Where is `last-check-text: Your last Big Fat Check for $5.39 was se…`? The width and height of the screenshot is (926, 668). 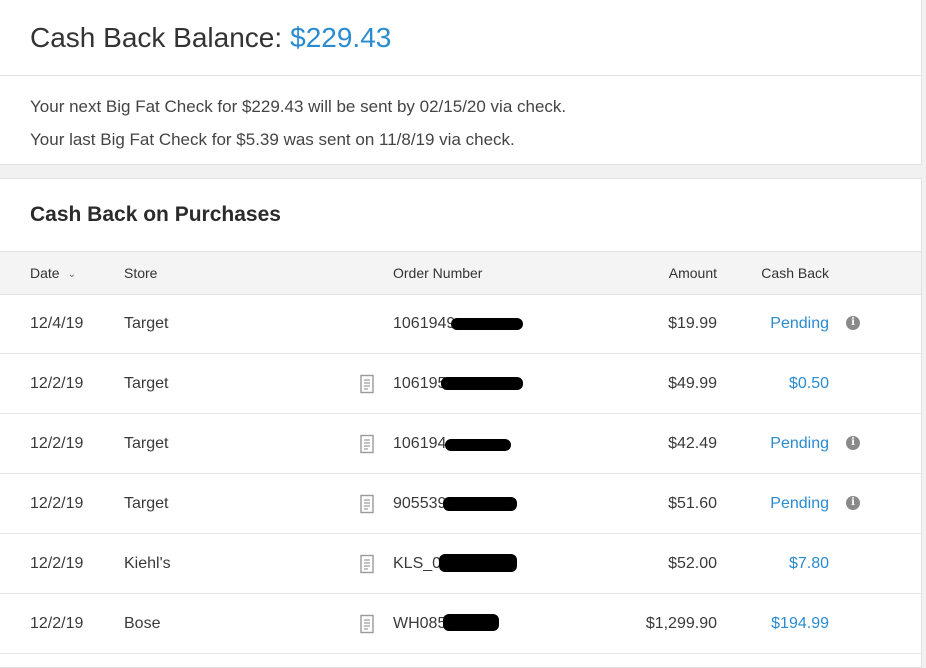 last-check-text: Your last Big Fat Check for $5.39 was se… is located at coordinates (272, 139).